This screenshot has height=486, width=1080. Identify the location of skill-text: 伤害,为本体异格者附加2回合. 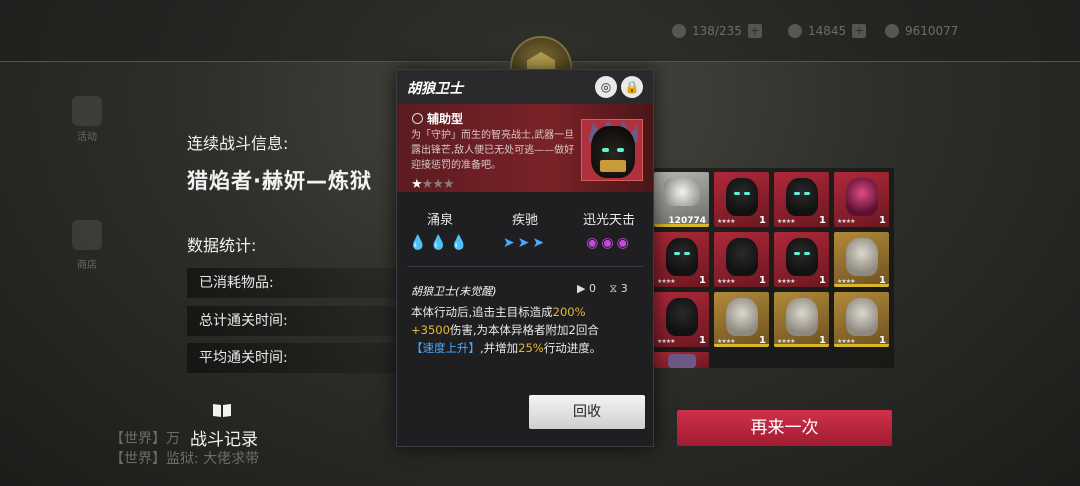
(524, 330).